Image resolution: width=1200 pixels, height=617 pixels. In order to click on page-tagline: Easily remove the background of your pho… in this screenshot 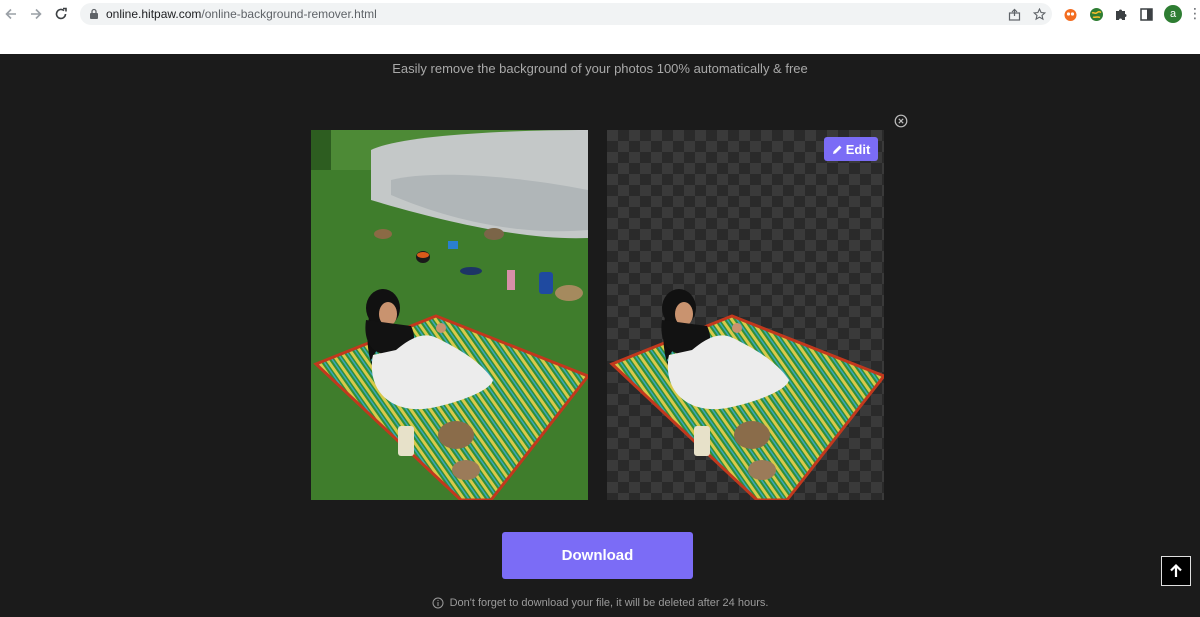, I will do `click(600, 68)`.